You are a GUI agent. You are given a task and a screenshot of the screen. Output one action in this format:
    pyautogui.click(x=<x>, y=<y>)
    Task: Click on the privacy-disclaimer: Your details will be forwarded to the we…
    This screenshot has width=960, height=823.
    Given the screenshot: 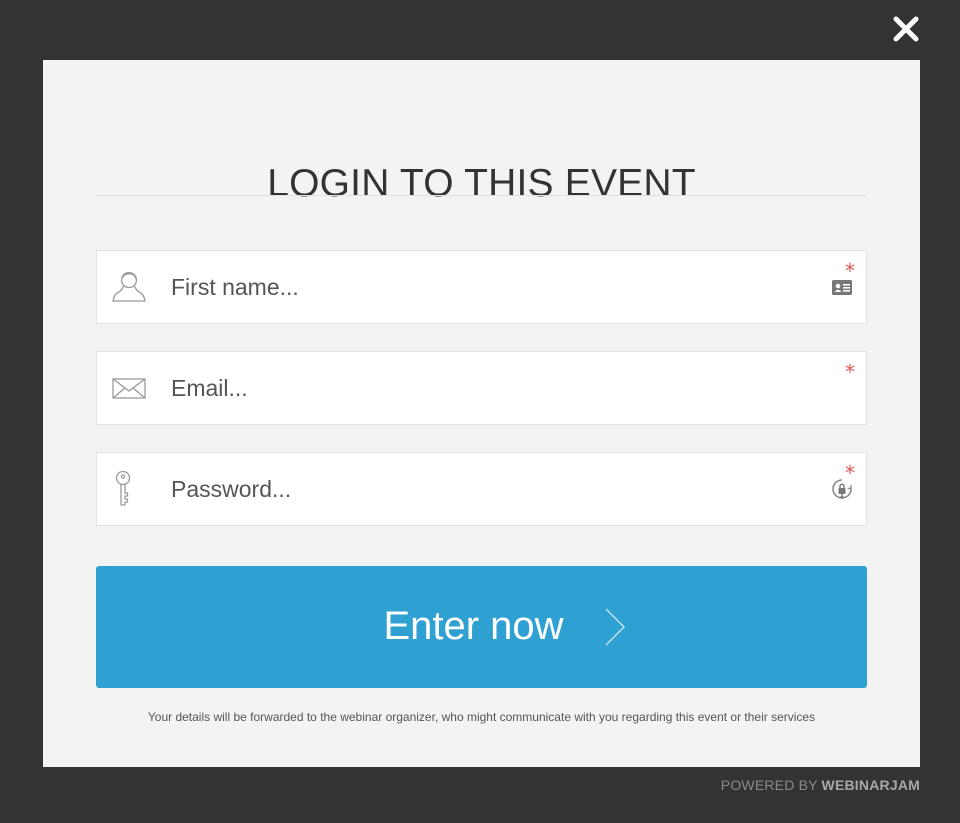 What is the action you would take?
    pyautogui.click(x=481, y=717)
    